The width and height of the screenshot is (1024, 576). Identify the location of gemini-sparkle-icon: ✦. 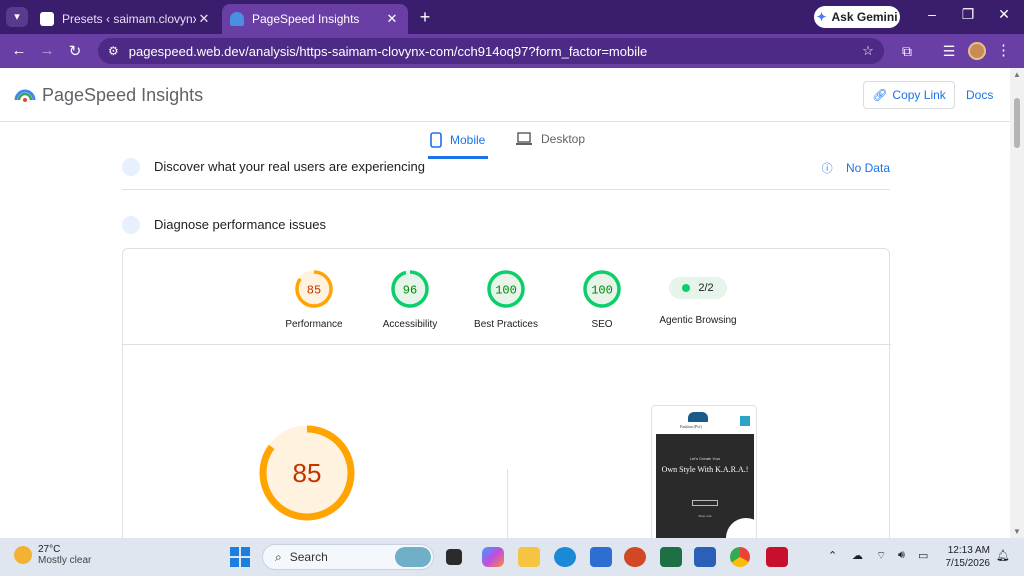
(821, 17).